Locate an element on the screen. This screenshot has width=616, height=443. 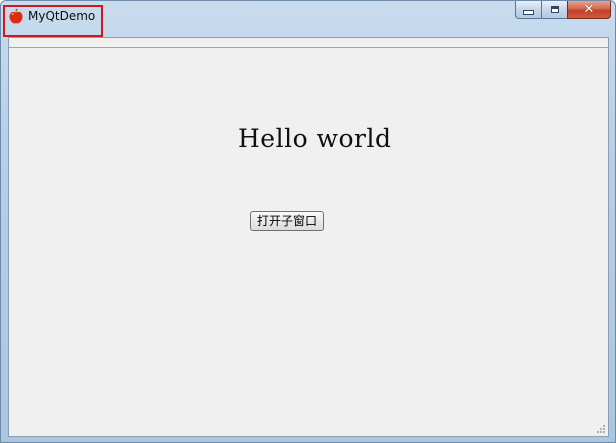
title-bar: MyQtDemo ✕ is located at coordinates (308, 19).